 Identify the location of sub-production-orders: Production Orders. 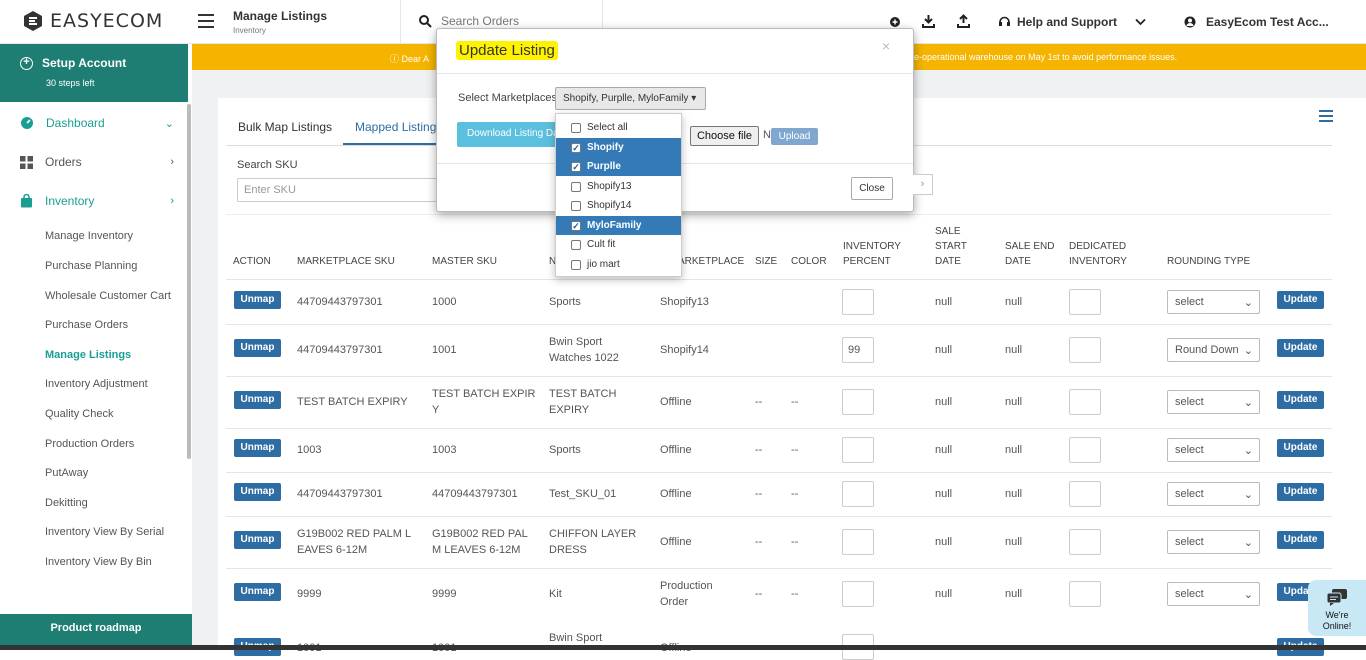
(89, 444).